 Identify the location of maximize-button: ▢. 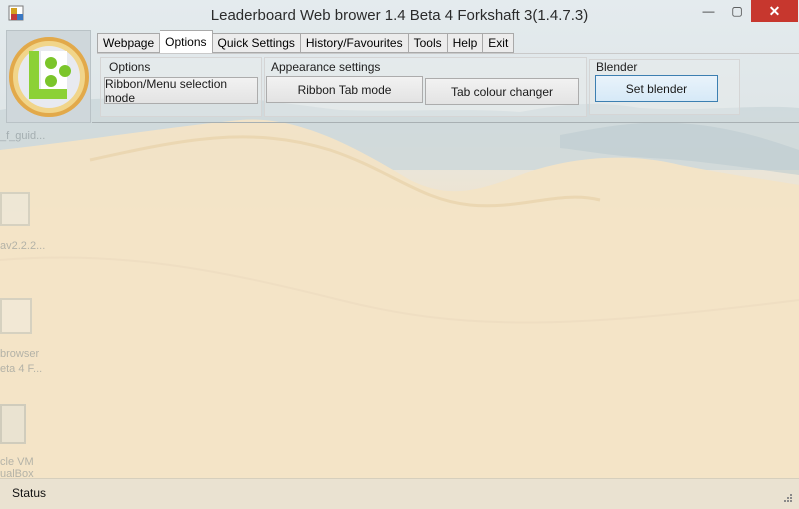
(737, 11).